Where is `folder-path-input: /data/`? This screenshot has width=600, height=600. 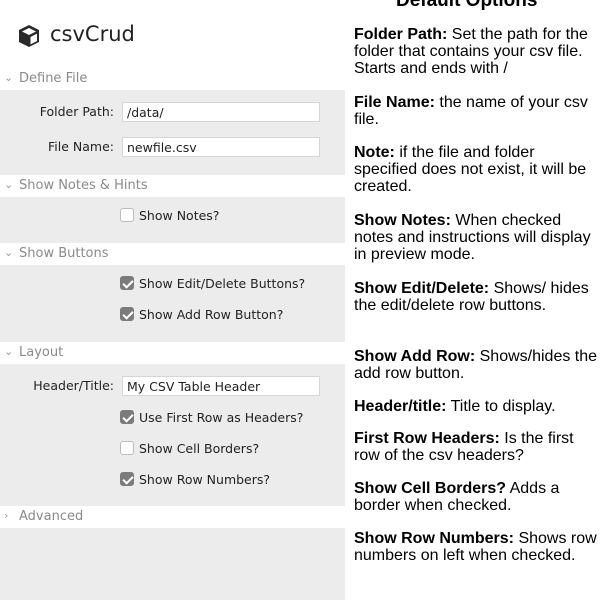 folder-path-input: /data/ is located at coordinates (221, 112).